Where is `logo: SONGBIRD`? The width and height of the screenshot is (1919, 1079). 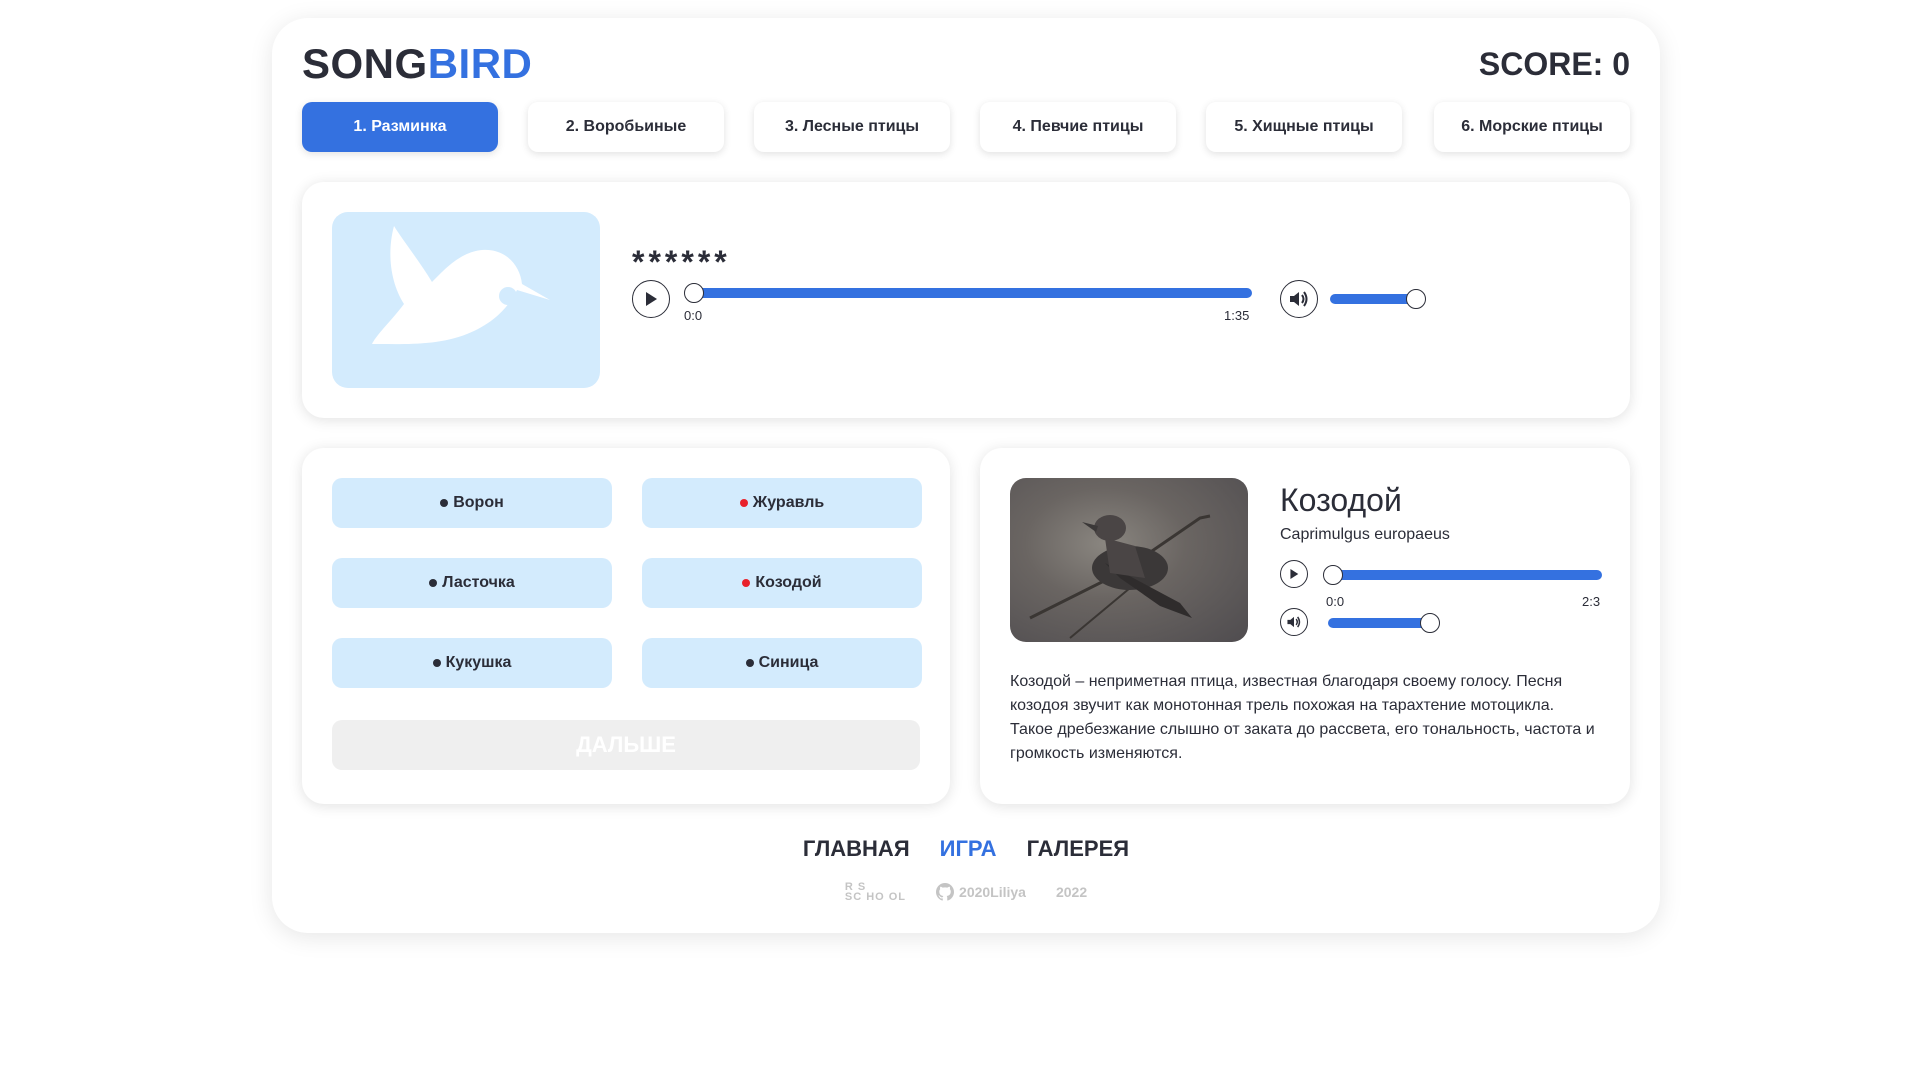
logo: SONGBIRD is located at coordinates (417, 64).